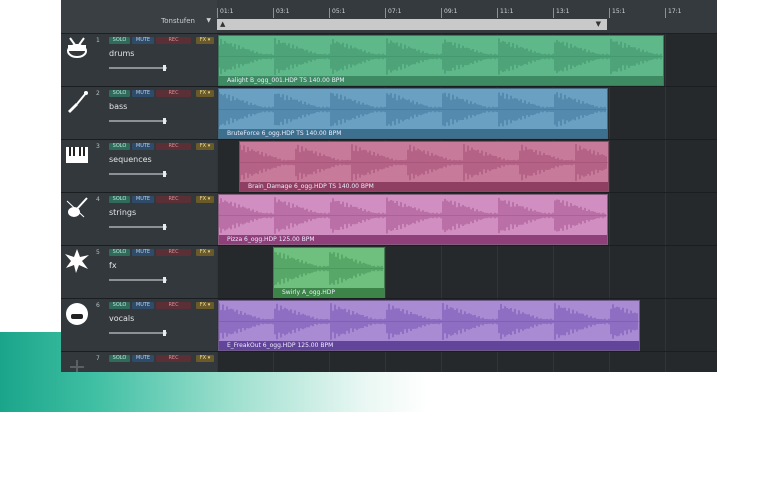  What do you see at coordinates (222, 24) in the screenshot?
I see `loop-start-handle: ▲` at bounding box center [222, 24].